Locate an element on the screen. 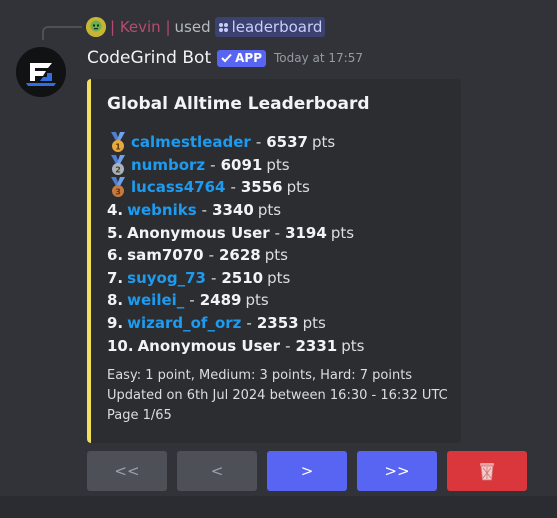 The height and width of the screenshot is (518, 557). rank-number: 10. is located at coordinates (120, 345).